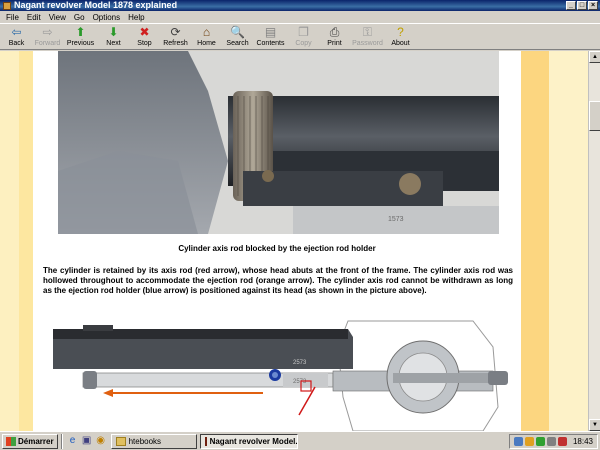  I want to click on clock: 18:43, so click(582, 441).